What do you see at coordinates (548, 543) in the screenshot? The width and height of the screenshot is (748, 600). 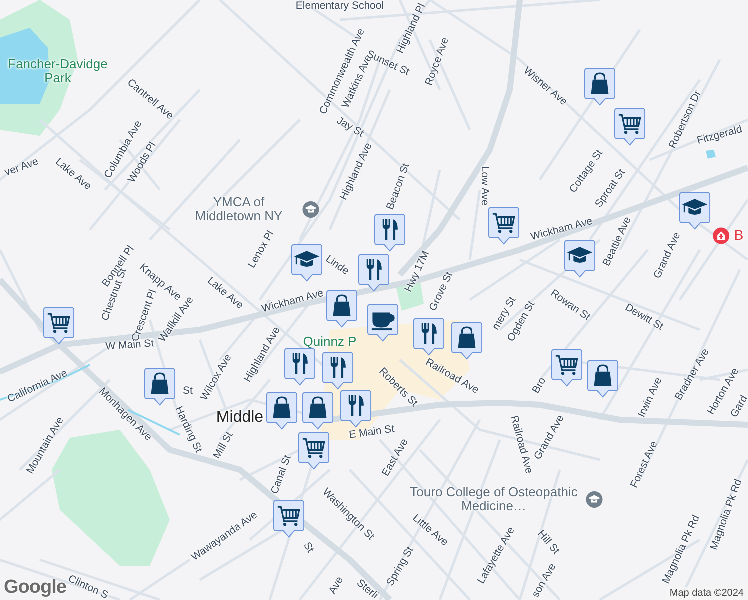 I see `street-label: Hill St` at bounding box center [548, 543].